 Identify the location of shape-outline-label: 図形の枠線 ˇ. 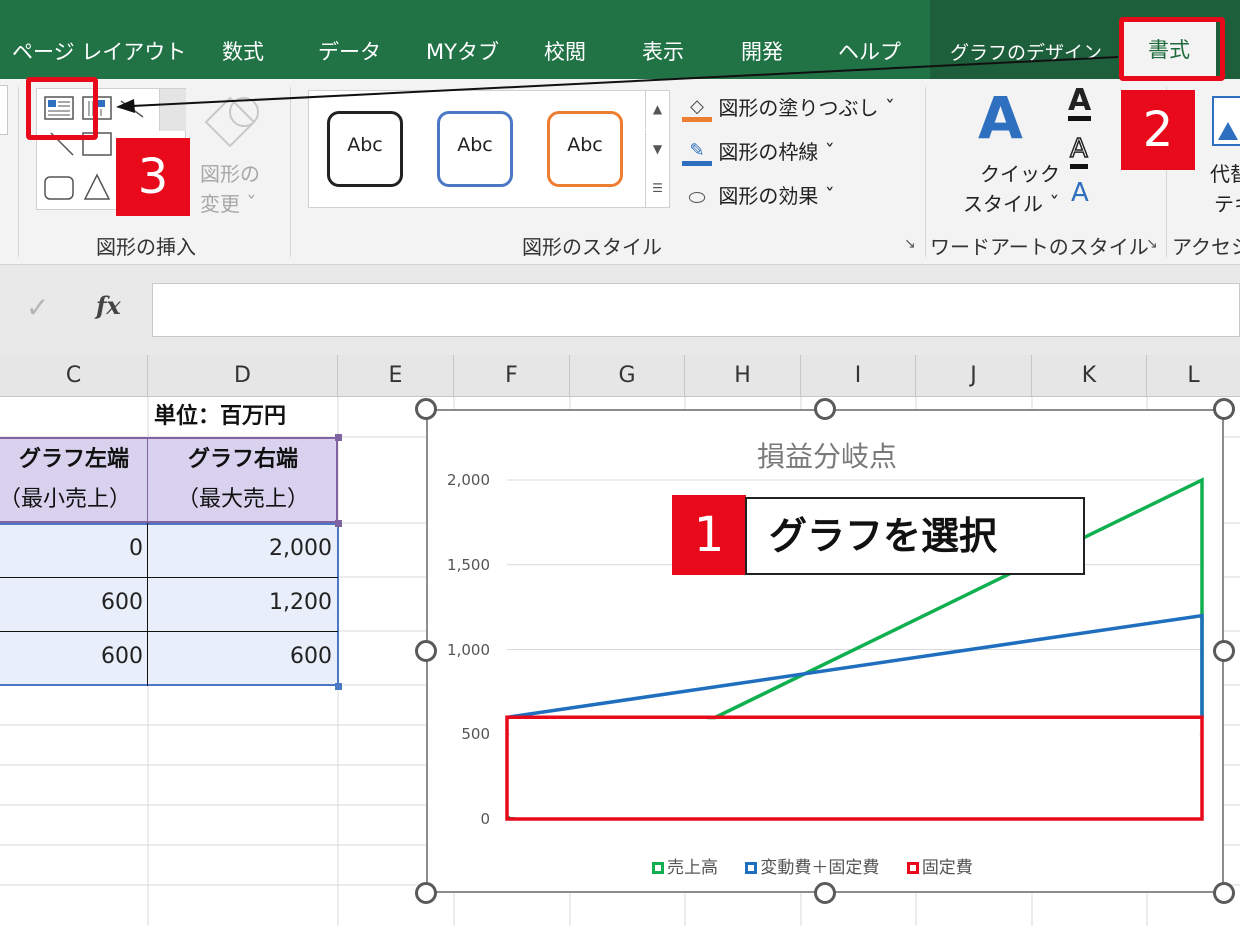
(776, 152).